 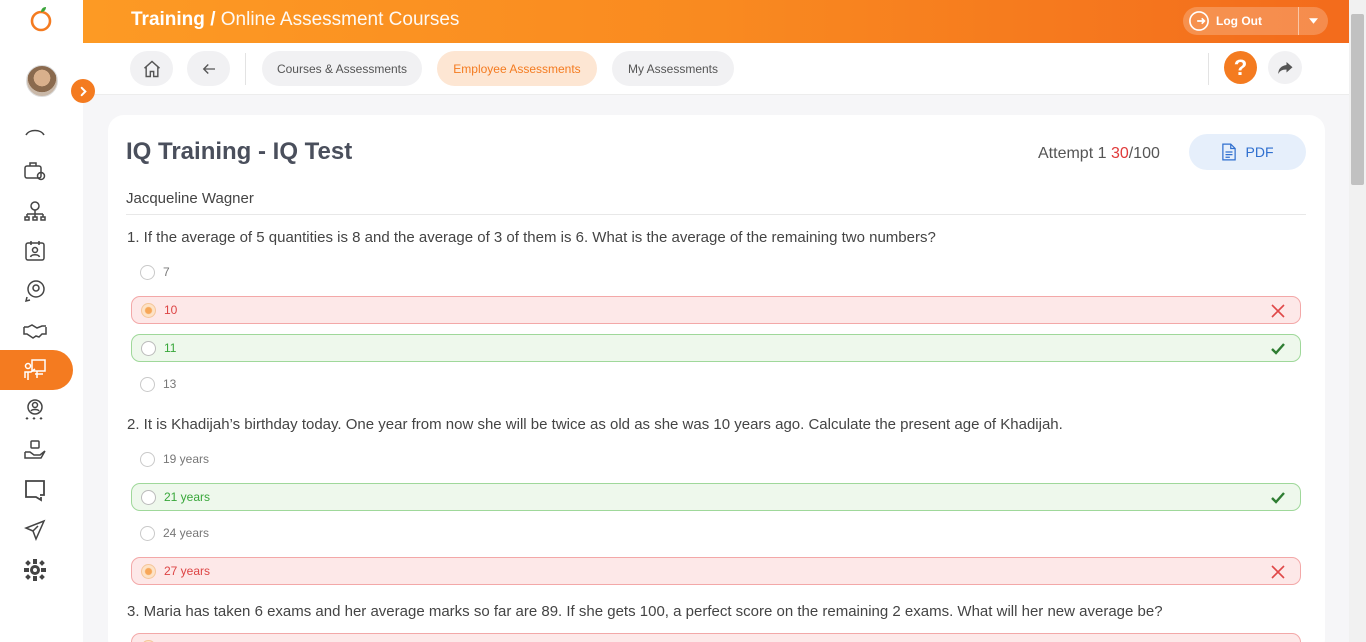 What do you see at coordinates (186, 533) in the screenshot?
I see `option-label: 24 years` at bounding box center [186, 533].